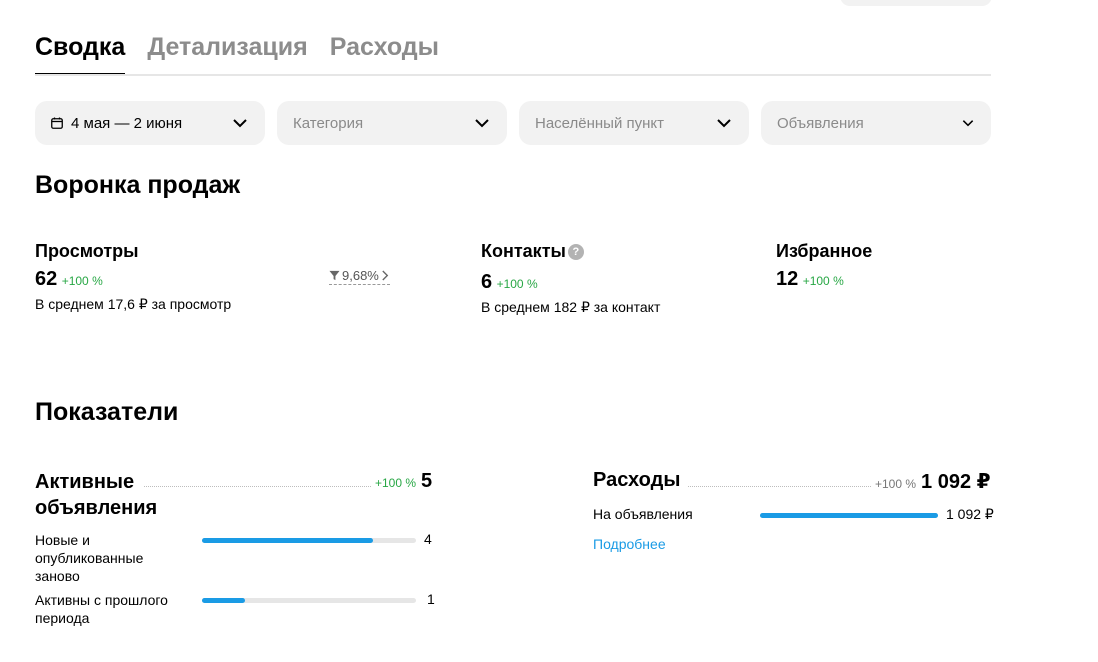 The width and height of the screenshot is (1098, 662). What do you see at coordinates (916, 3) in the screenshot?
I see `top-control` at bounding box center [916, 3].